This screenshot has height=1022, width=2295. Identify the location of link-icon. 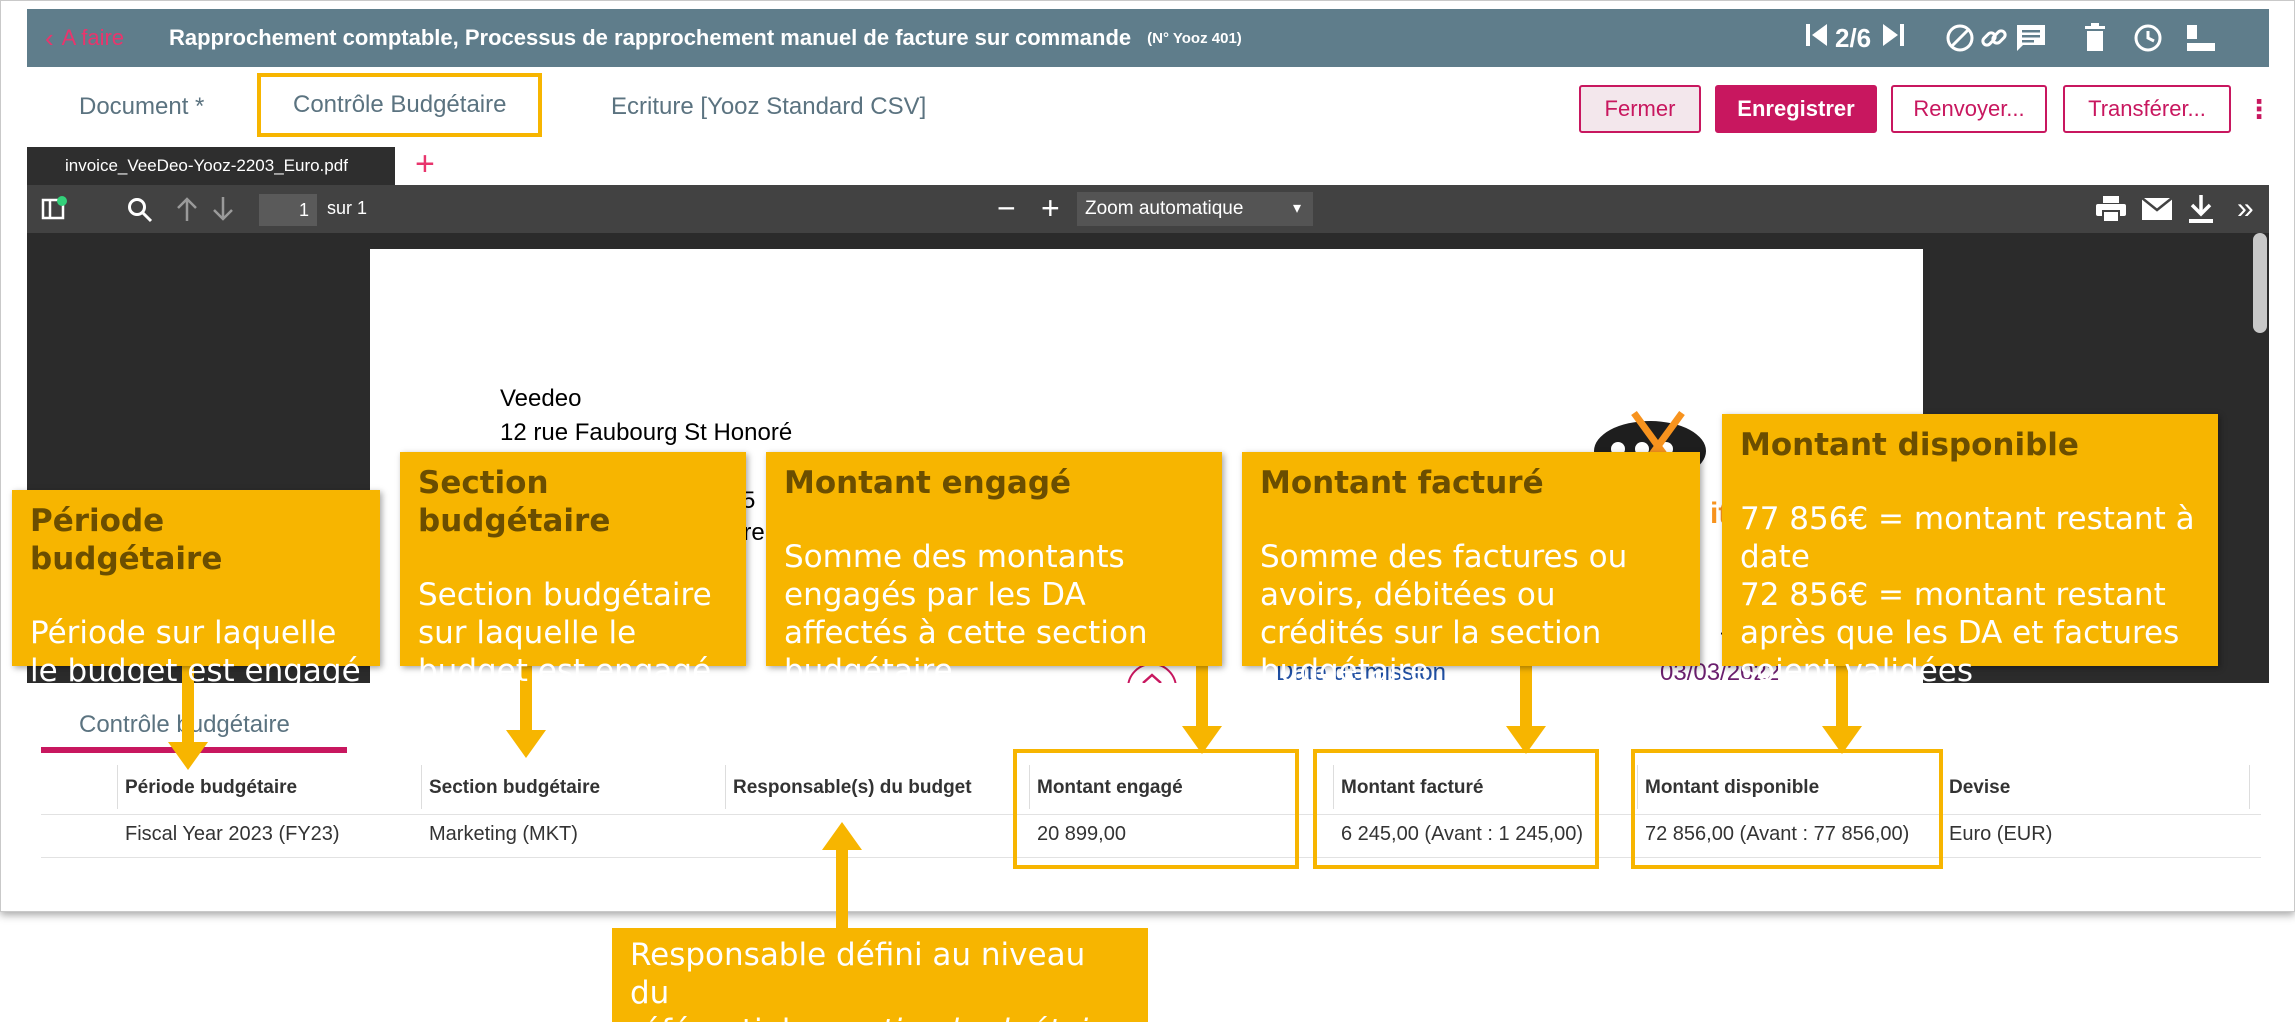
(1994, 38).